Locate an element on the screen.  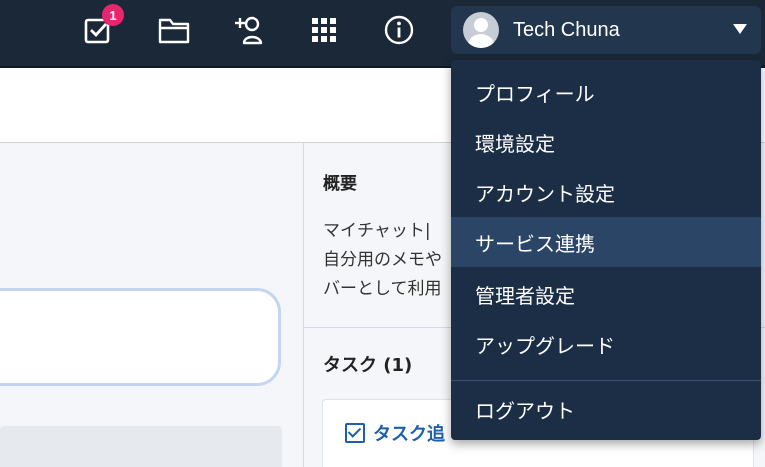
add-task-label: タスク追 is located at coordinates (409, 434).